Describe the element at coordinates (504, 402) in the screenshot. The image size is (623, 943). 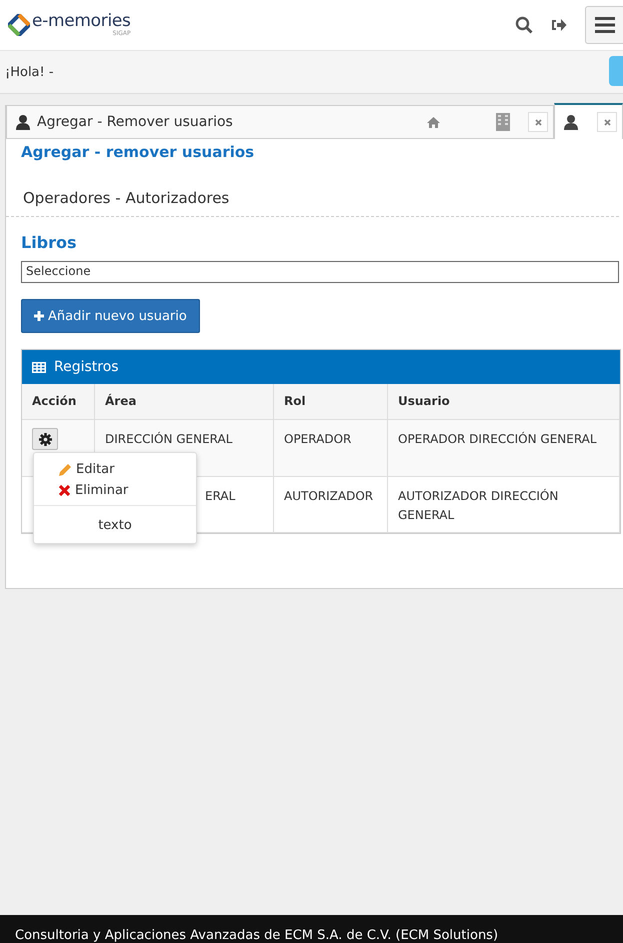
I see `column-header: Usuario` at that location.